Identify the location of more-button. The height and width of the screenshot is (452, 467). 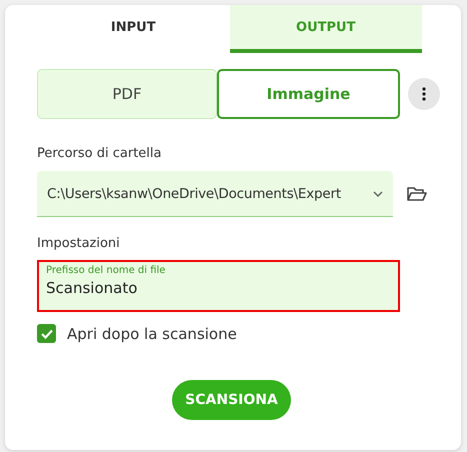
(424, 94).